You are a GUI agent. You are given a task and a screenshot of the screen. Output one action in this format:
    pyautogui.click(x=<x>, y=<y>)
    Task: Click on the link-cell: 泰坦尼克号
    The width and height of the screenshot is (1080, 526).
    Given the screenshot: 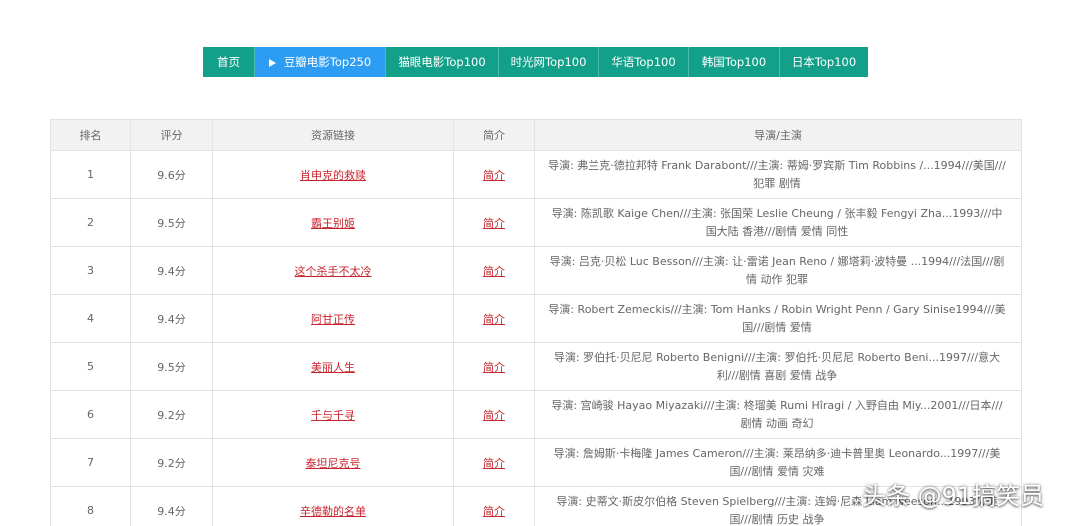 What is the action you would take?
    pyautogui.click(x=333, y=462)
    